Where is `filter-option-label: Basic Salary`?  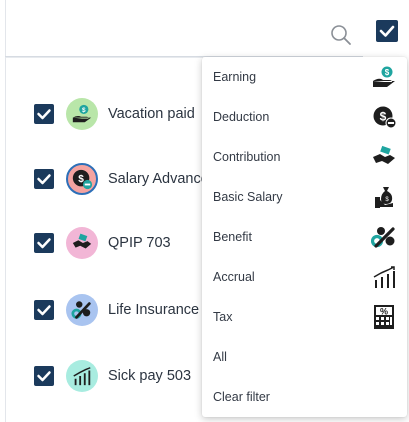
filter-option-label: Basic Salary is located at coordinates (248, 197).